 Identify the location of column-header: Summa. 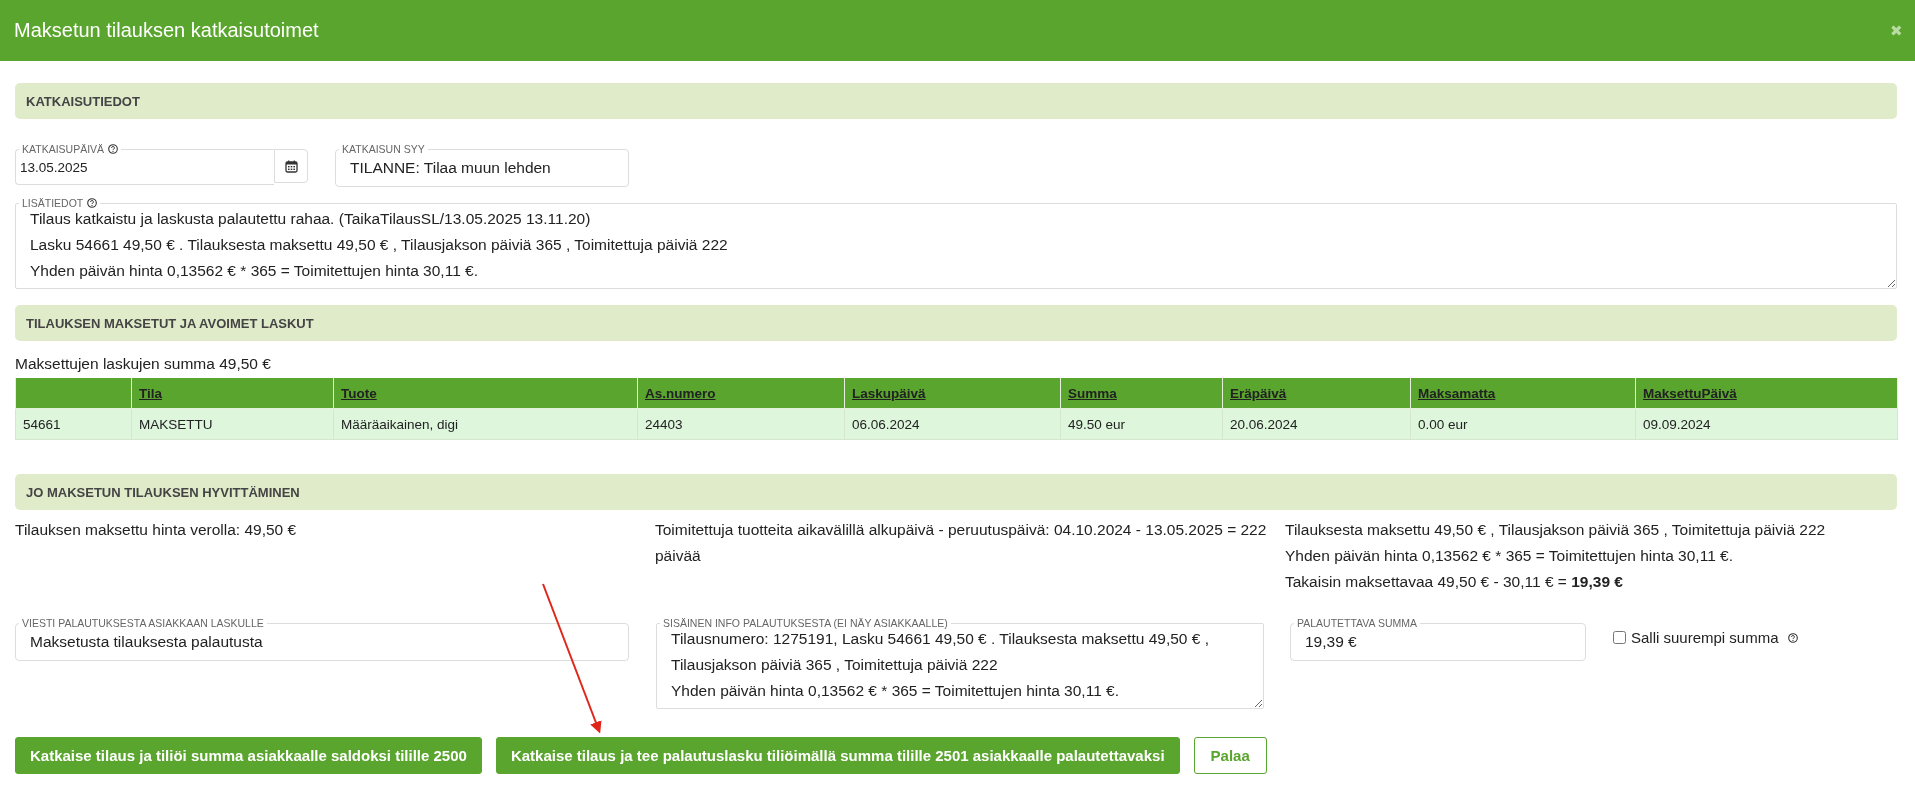
(1092, 393).